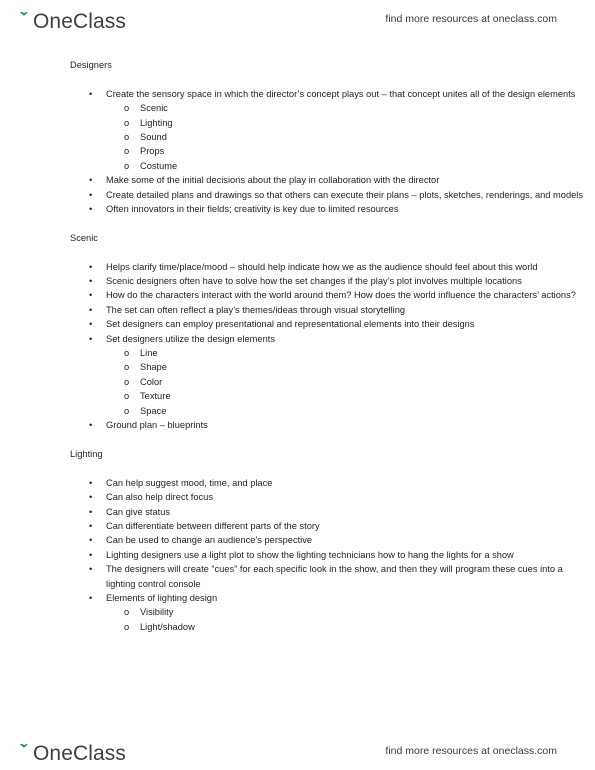 This screenshot has width=595, height=770. Describe the element at coordinates (157, 612) in the screenshot. I see `subbullet-text: Visibility` at that location.